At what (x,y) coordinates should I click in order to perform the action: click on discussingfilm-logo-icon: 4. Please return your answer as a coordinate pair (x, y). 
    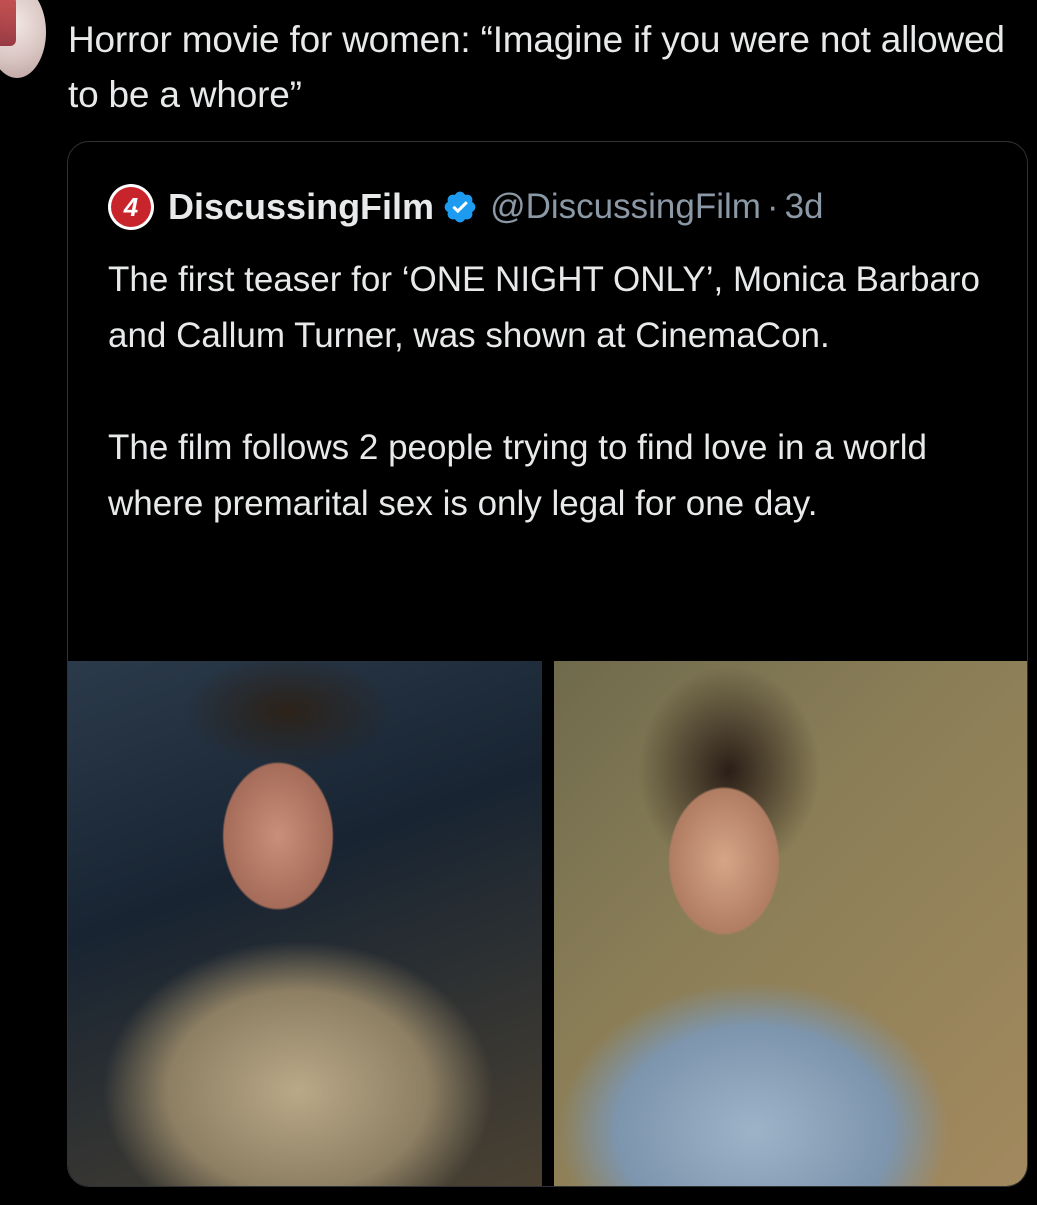
    Looking at the image, I should click on (131, 207).